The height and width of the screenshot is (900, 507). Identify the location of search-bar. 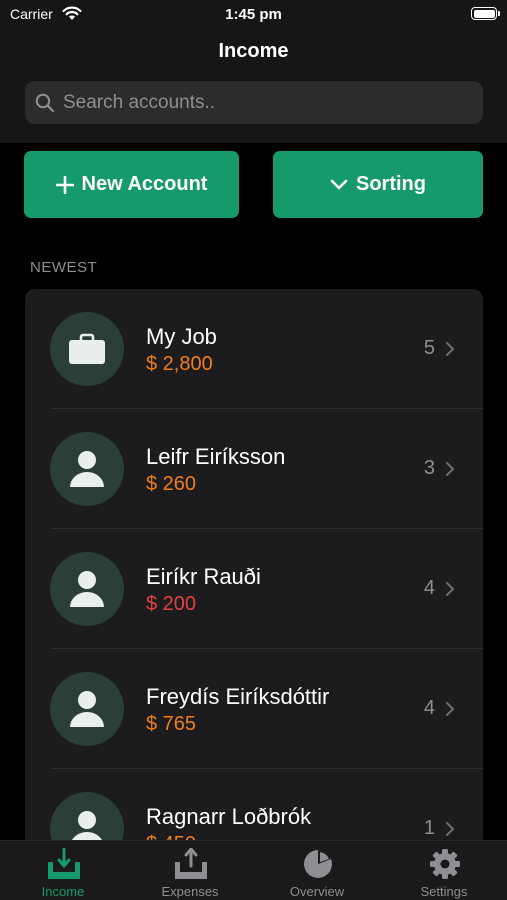
(254, 102).